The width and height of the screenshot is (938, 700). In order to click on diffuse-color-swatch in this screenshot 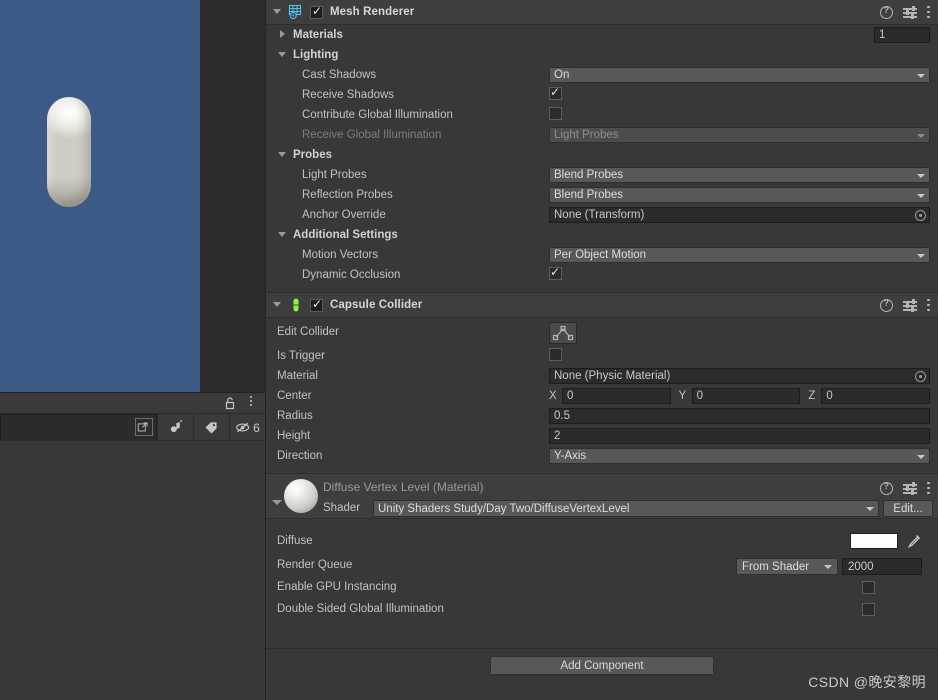, I will do `click(874, 541)`.